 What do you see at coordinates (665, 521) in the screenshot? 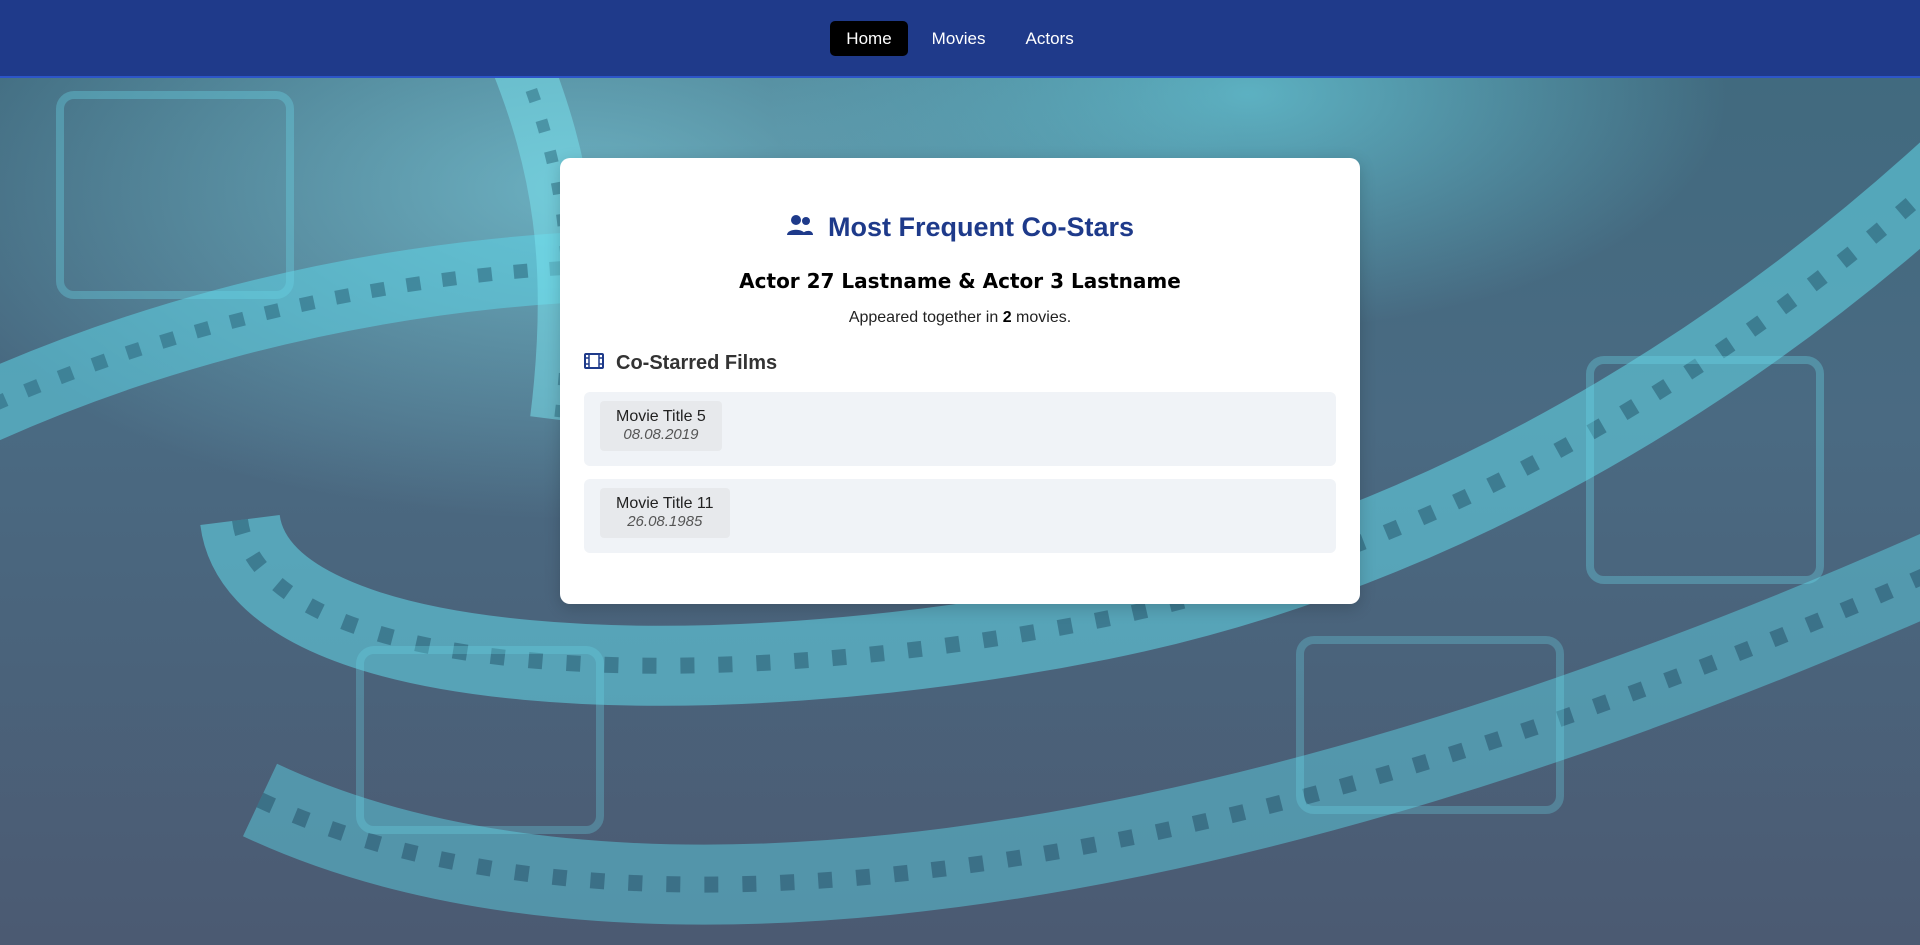
I see `film-date: 26.08.1985` at bounding box center [665, 521].